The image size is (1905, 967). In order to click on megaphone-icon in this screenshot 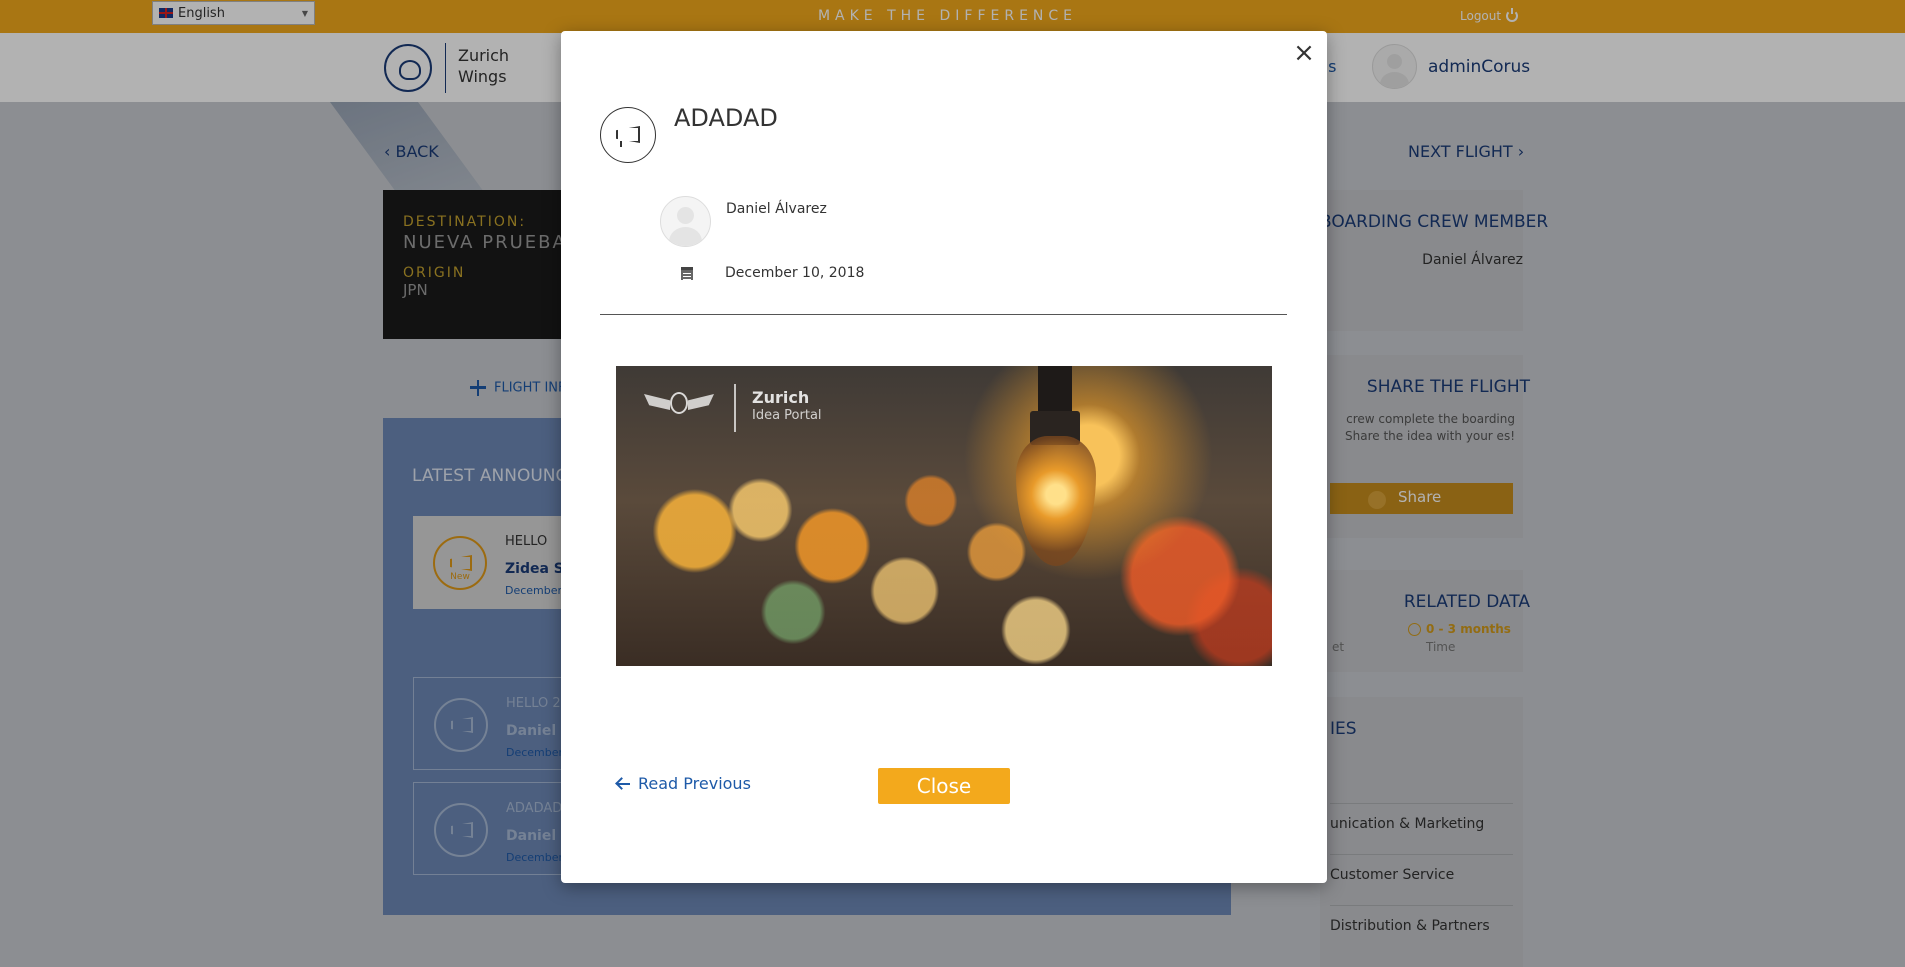, I will do `click(628, 135)`.